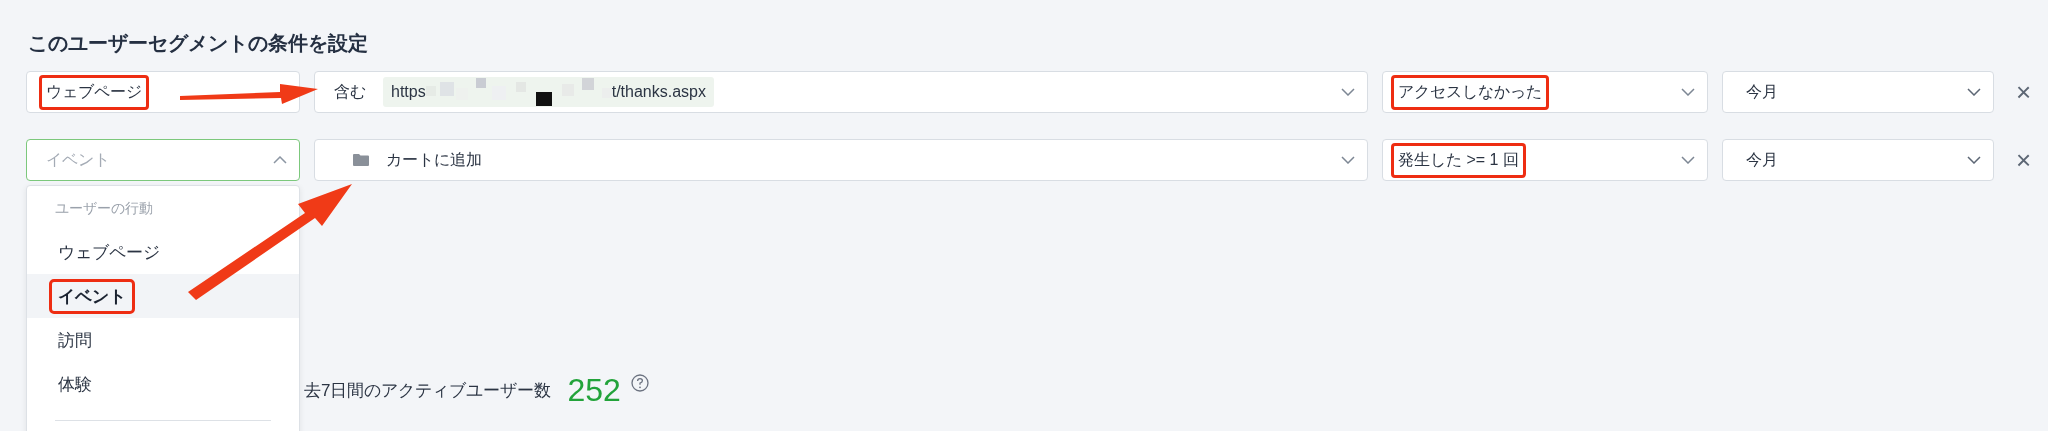 Image resolution: width=2048 pixels, height=431 pixels. I want to click on category-select: ウェブページ, so click(163, 92).